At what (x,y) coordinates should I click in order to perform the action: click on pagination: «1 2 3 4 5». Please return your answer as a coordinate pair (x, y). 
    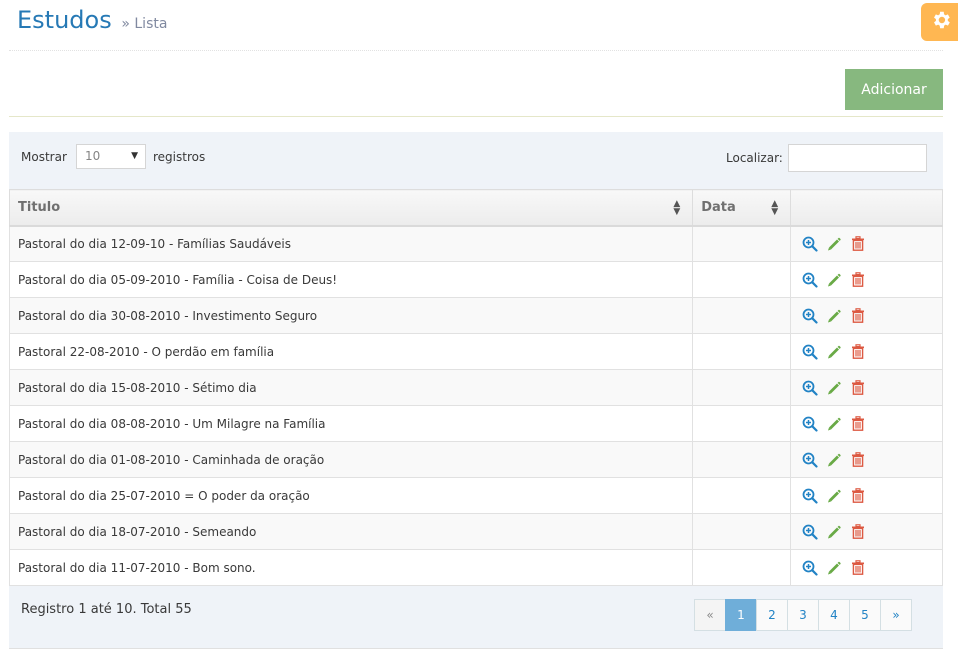
    Looking at the image, I should click on (803, 615).